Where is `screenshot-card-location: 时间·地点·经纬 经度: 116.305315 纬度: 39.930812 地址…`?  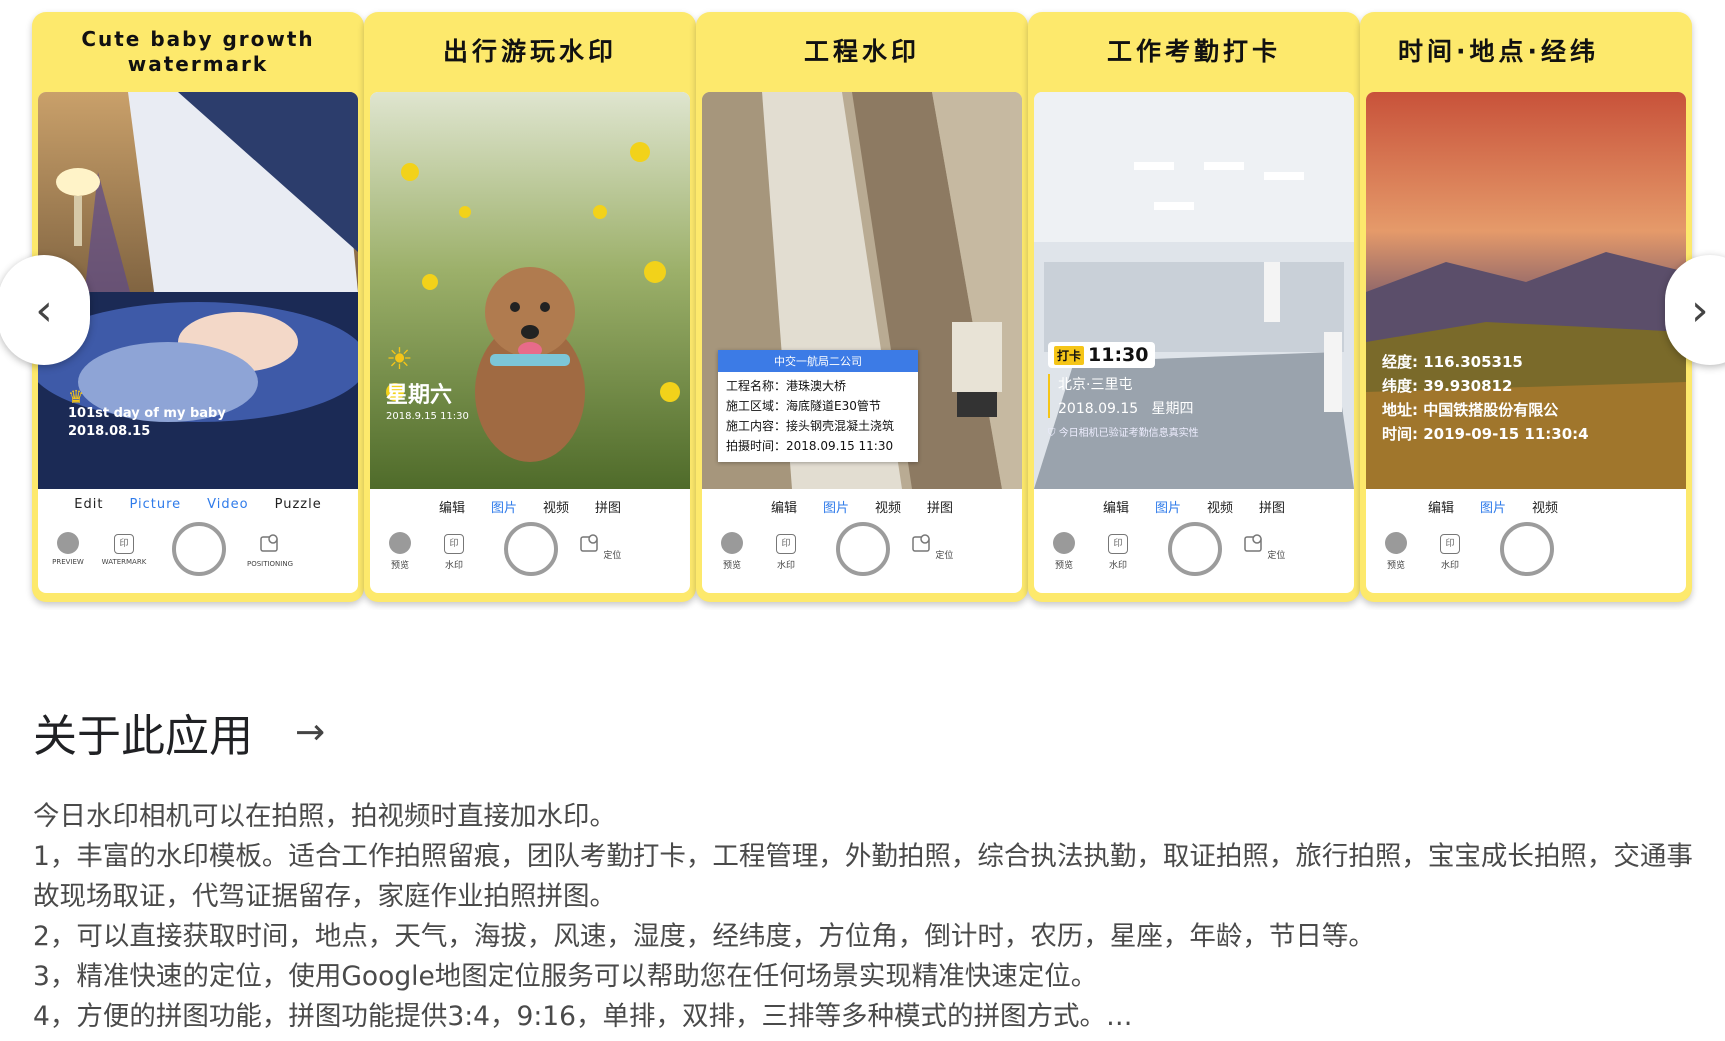
screenshot-card-location: 时间·地点·经纬 经度: 116.305315 纬度: 39.930812 地址… is located at coordinates (1526, 307).